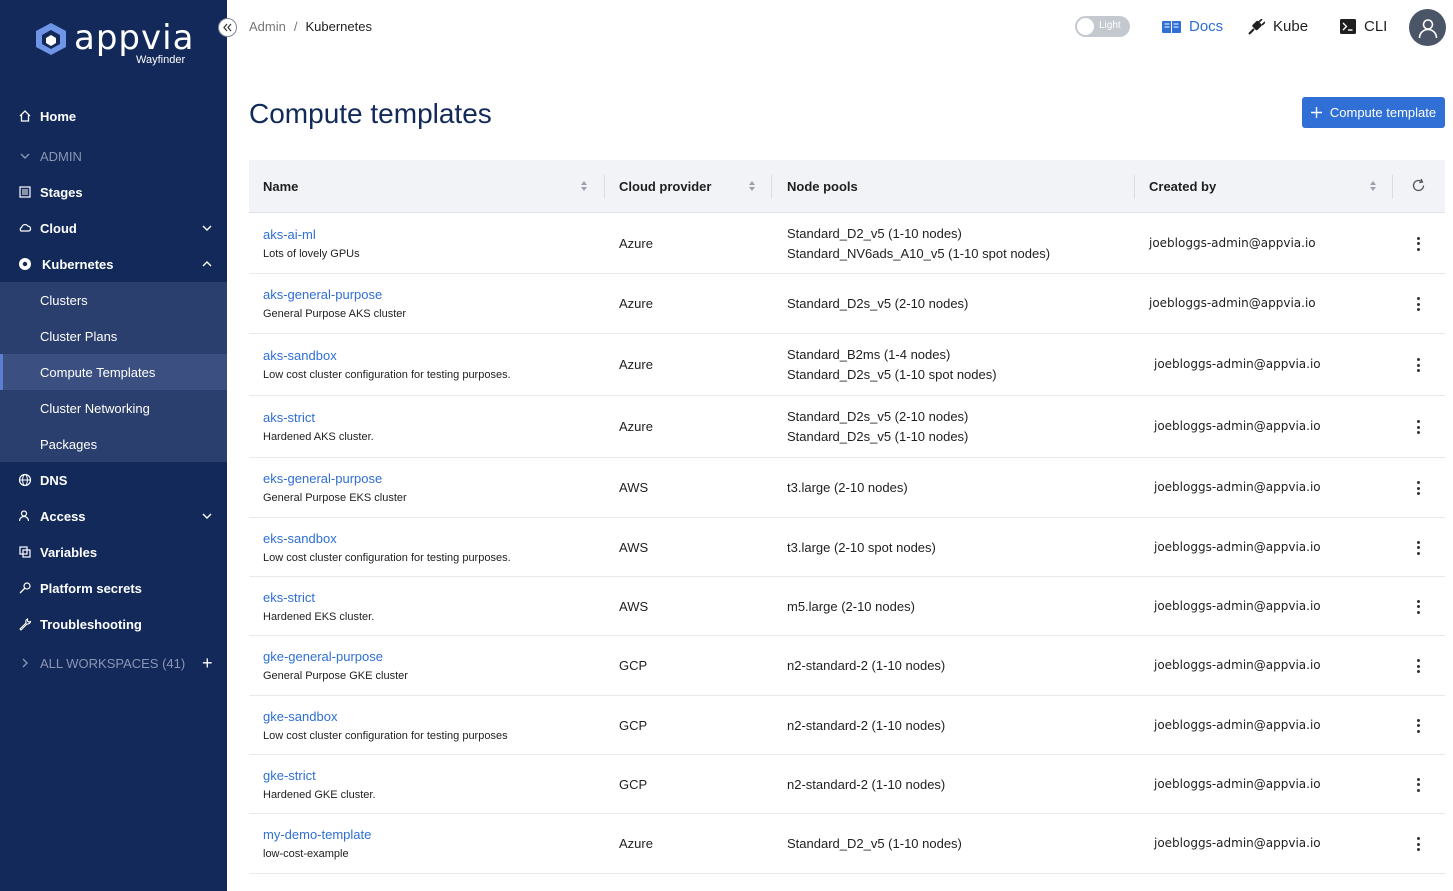 This screenshot has height=891, width=1453. Describe the element at coordinates (1418, 185) in the screenshot. I see `refresh-icon` at that location.